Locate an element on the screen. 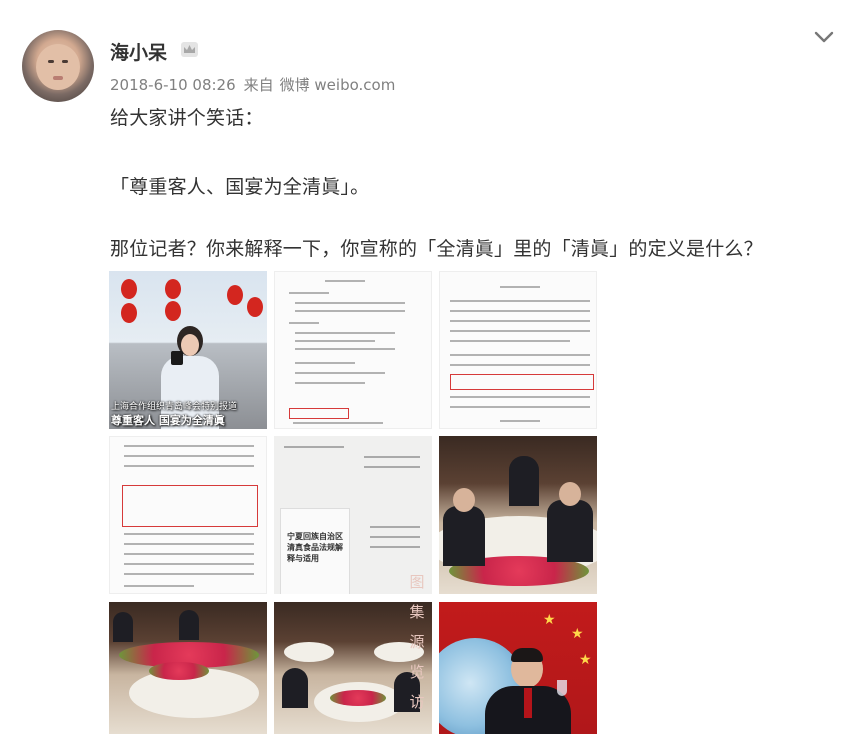  news-caption: 上海合作组织青岛峰会特别报道 尊重客人 国宴为全清眞 is located at coordinates (186, 414).